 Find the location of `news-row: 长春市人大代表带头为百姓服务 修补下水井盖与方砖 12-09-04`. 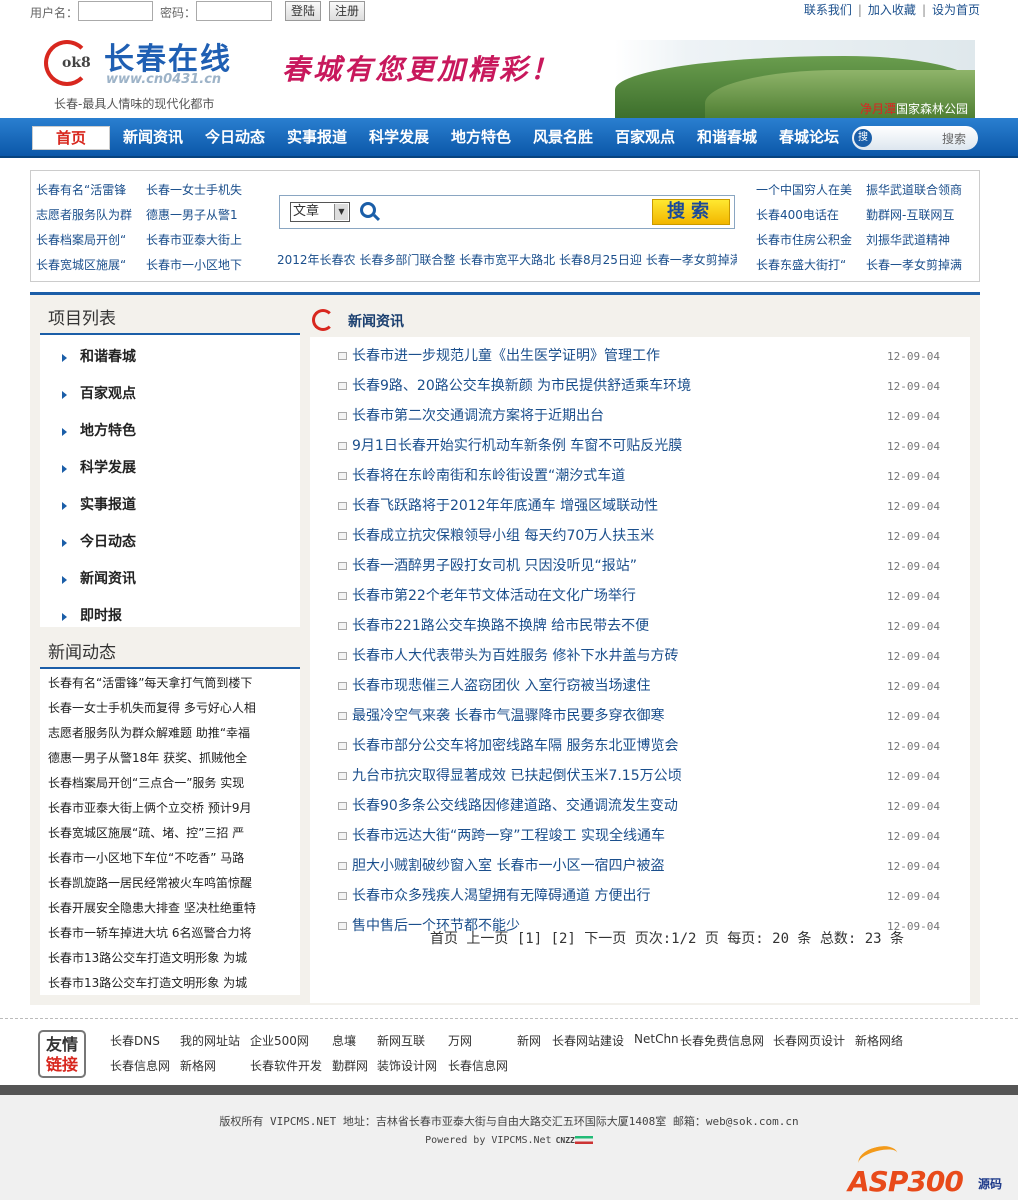

news-row: 长春市人大代表带头为百姓服务 修补下水井盖与方砖 12-09-04 is located at coordinates (640, 656).